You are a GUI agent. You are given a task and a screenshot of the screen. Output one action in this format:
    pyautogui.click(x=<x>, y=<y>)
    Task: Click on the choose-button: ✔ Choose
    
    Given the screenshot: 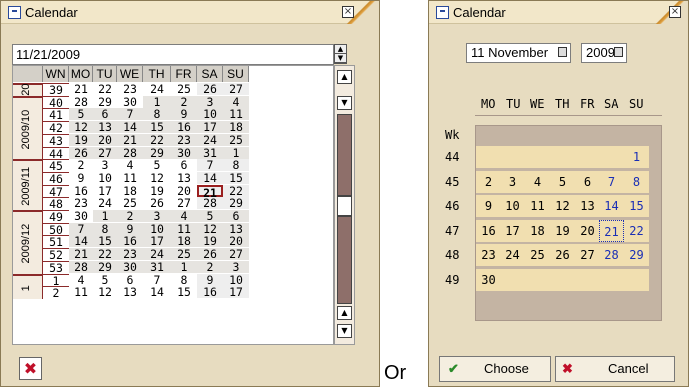 What is the action you would take?
    pyautogui.click(x=495, y=369)
    